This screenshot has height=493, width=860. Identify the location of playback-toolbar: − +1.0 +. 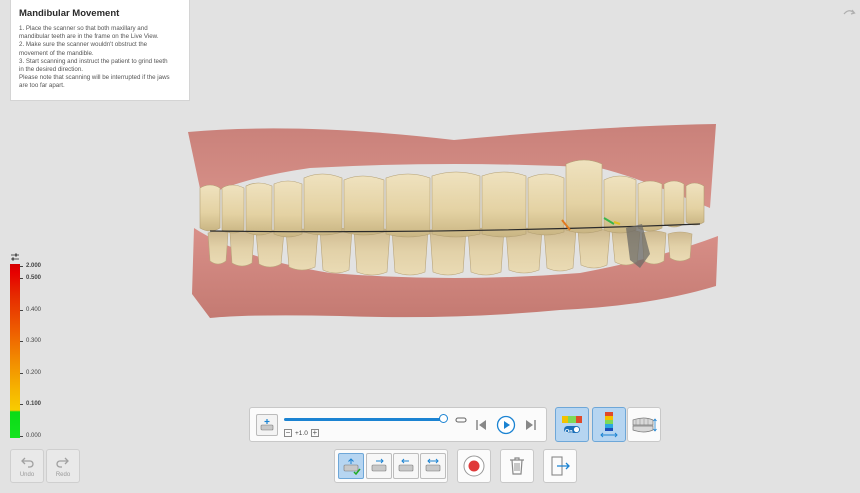
(398, 424).